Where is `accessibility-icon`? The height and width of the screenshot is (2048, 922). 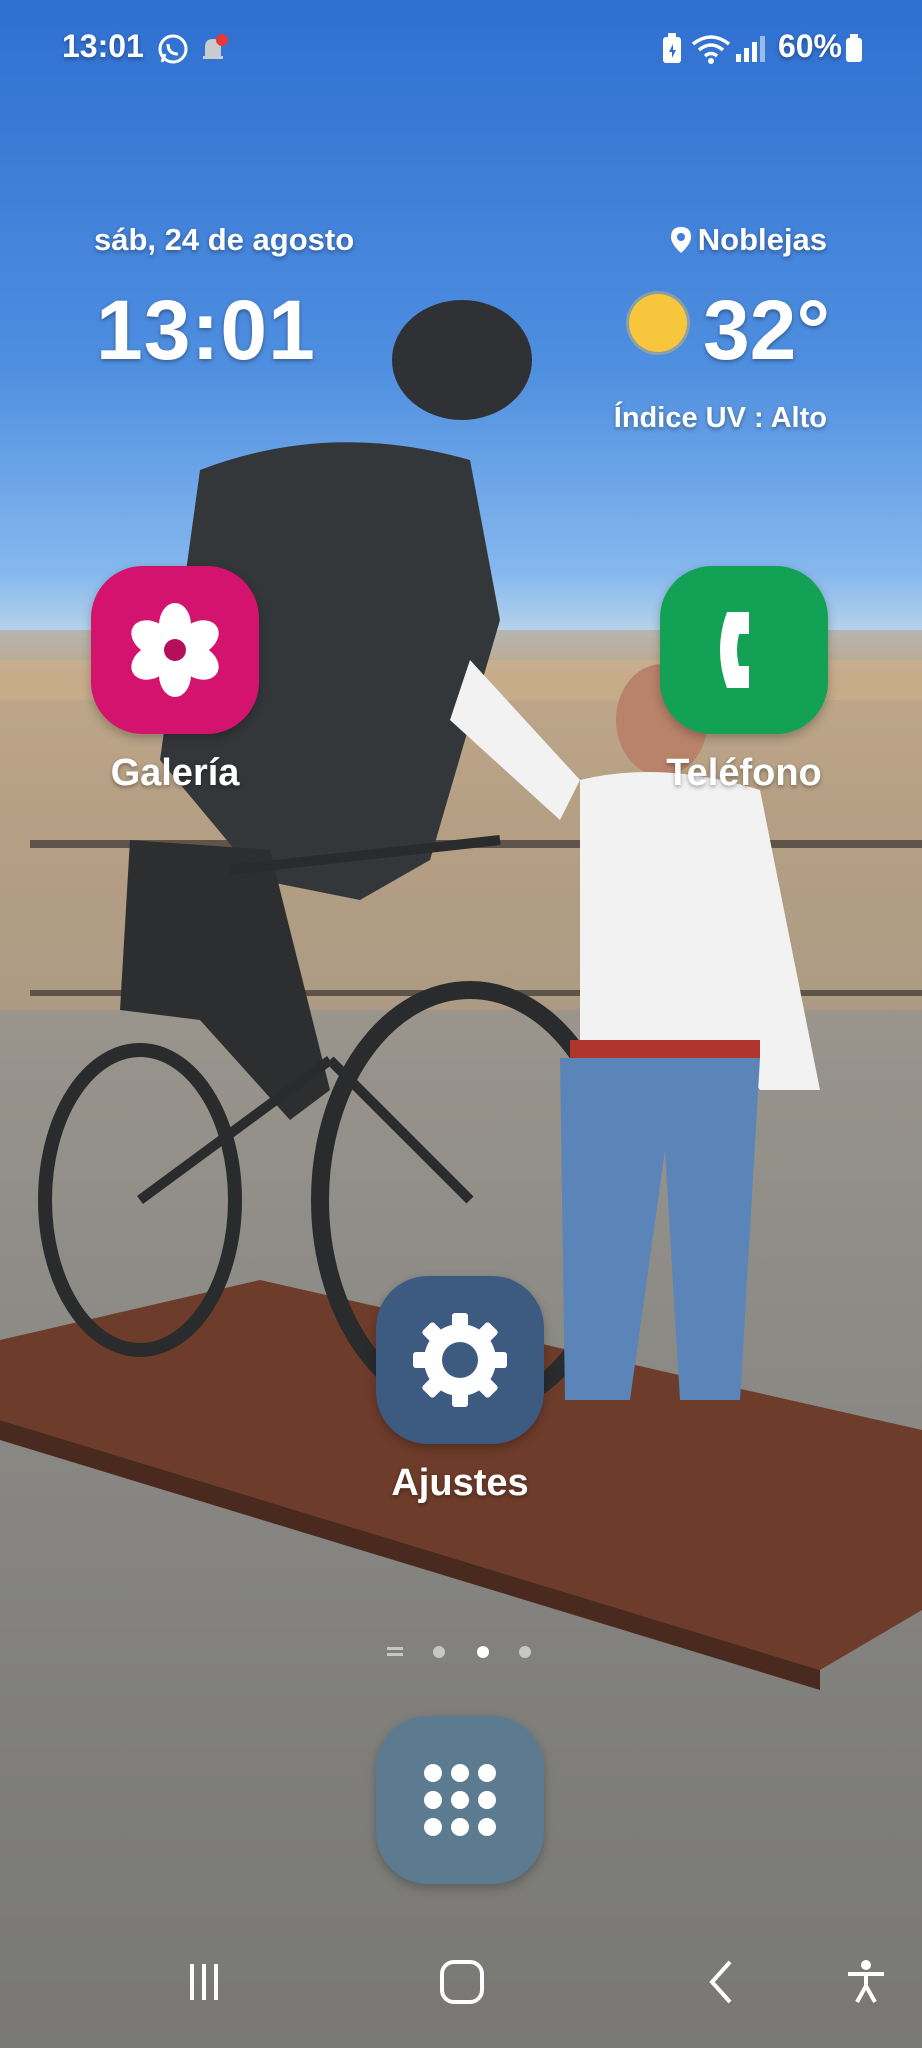
accessibility-icon is located at coordinates (866, 1982).